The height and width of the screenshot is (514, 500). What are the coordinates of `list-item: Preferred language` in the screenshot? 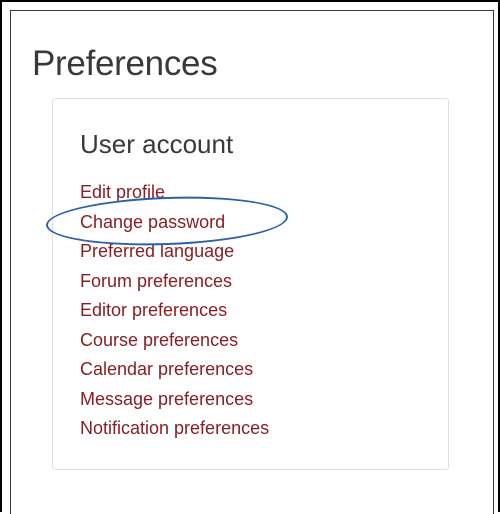 It's located at (174, 252).